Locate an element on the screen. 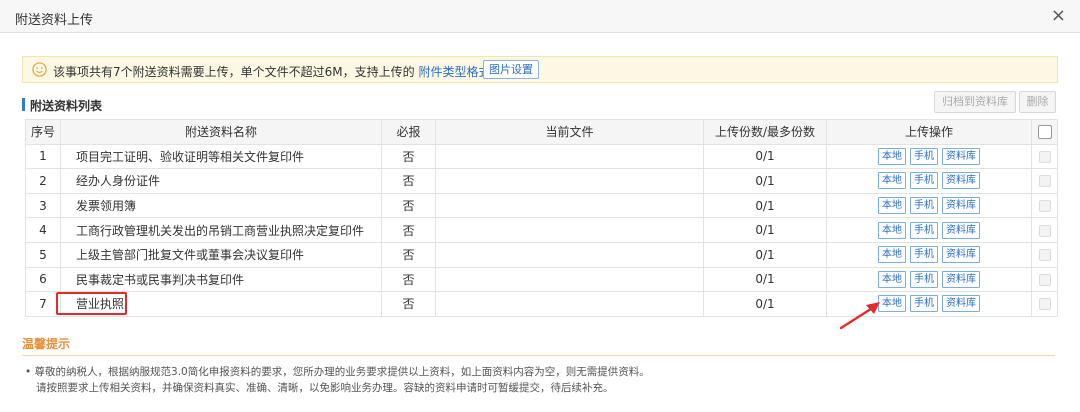 The width and height of the screenshot is (1080, 412). col-header-select is located at coordinates (1044, 132).